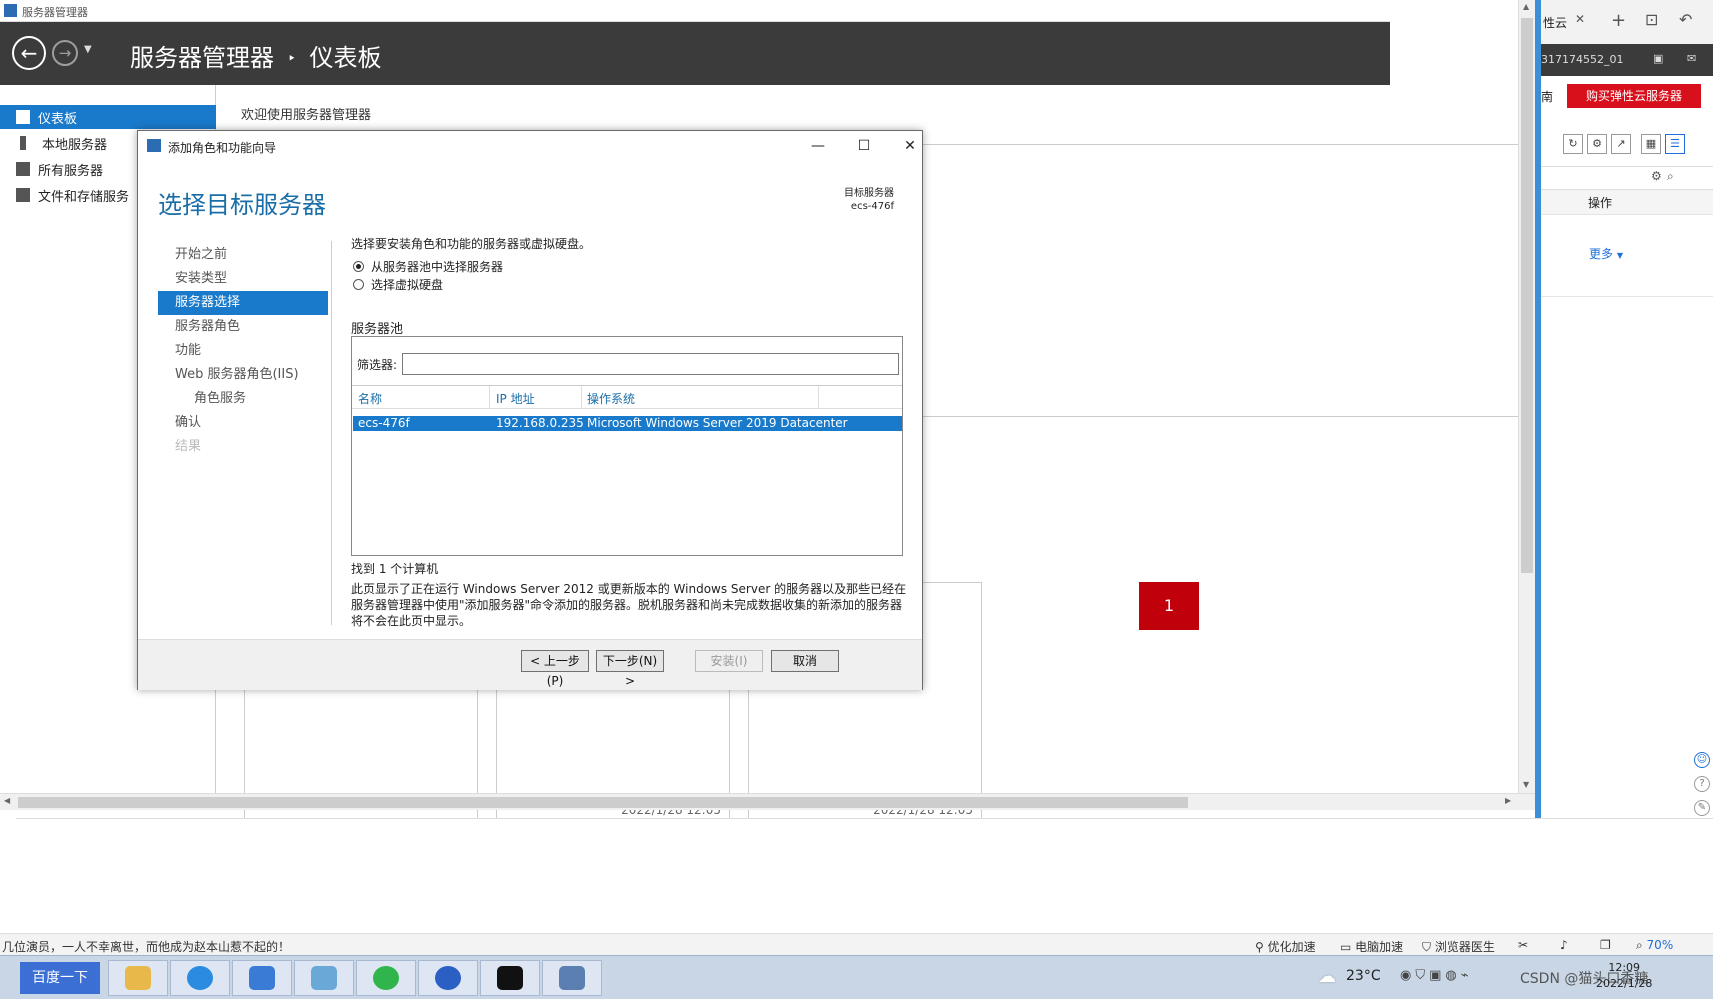 This screenshot has height=999, width=1713. What do you see at coordinates (243, 399) in the screenshot?
I see `step-role-services: 角色服务` at bounding box center [243, 399].